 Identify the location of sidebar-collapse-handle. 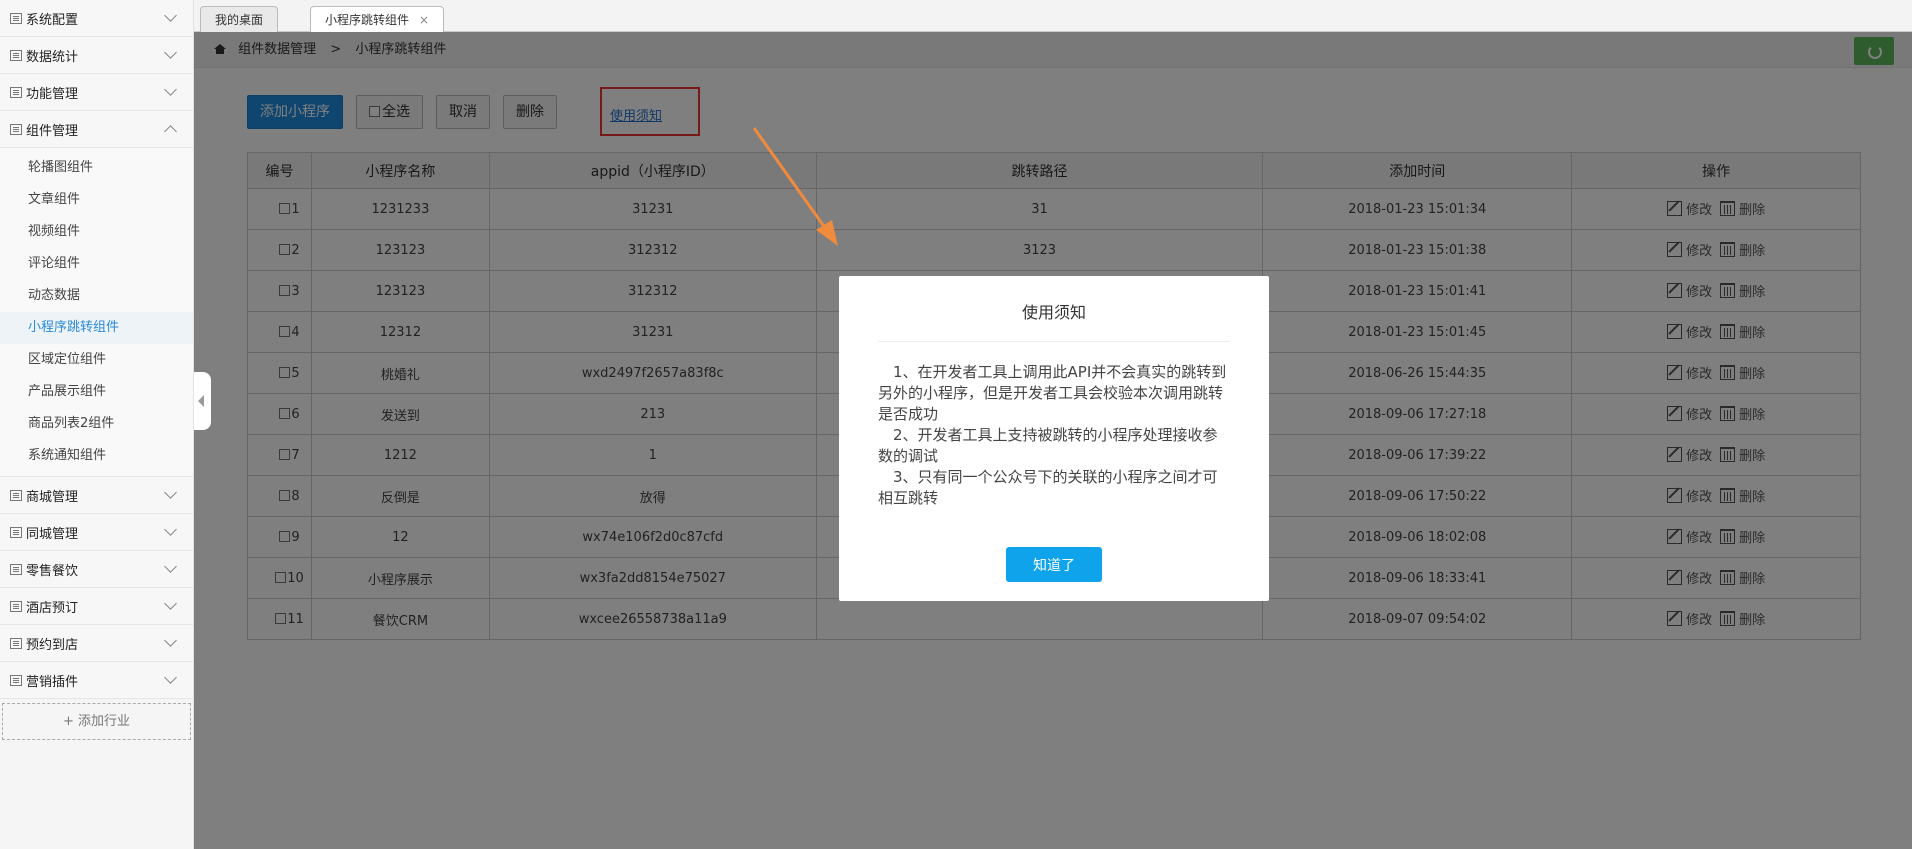
(202, 401).